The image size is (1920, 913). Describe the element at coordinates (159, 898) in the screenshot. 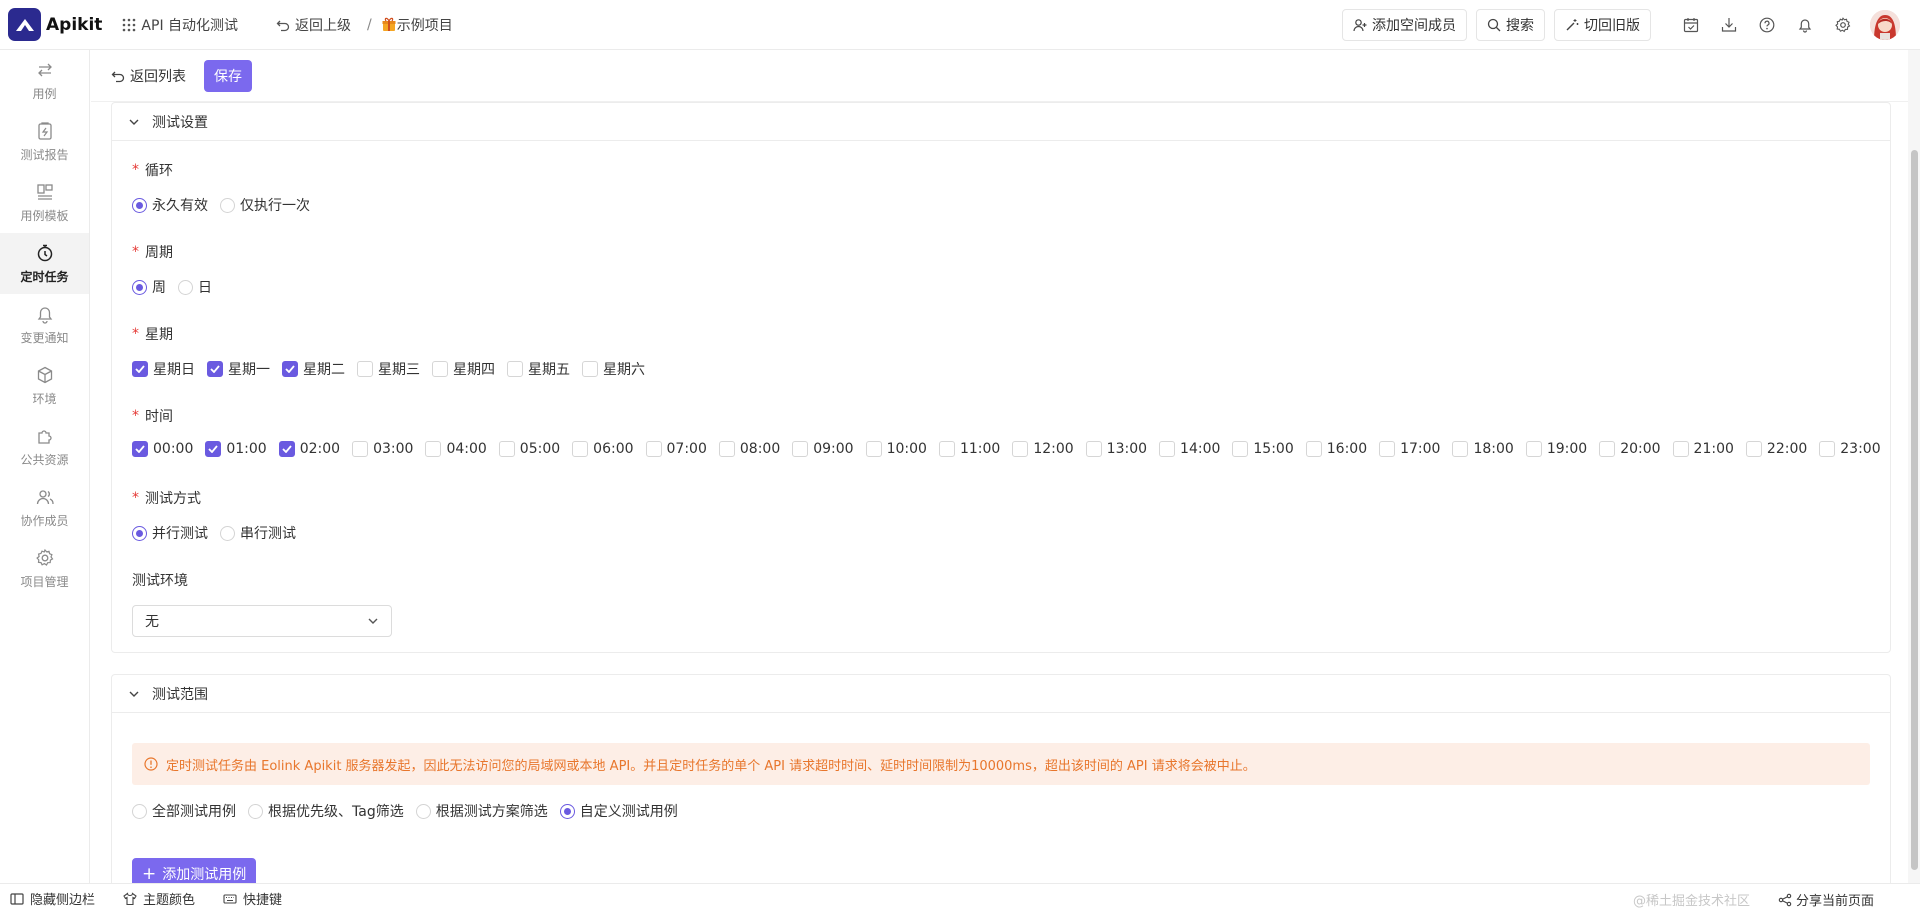

I see `theme-color-button: 主题颜色` at that location.